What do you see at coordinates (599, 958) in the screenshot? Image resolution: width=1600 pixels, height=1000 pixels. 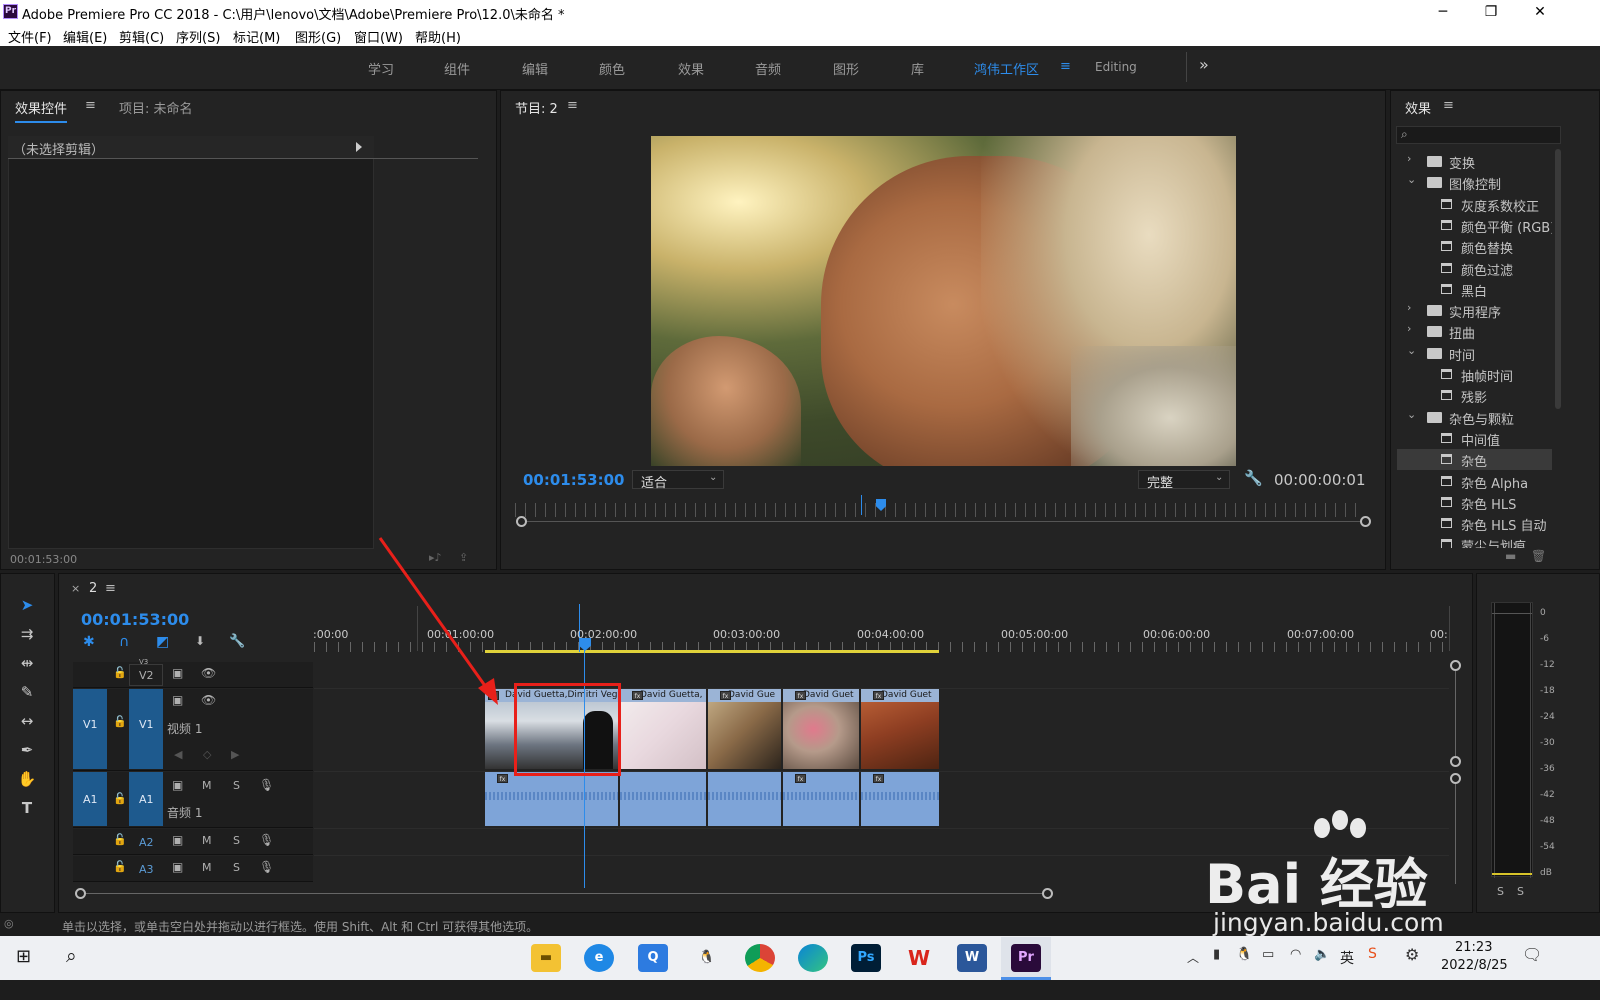 I see `ie-browser-icon: e` at bounding box center [599, 958].